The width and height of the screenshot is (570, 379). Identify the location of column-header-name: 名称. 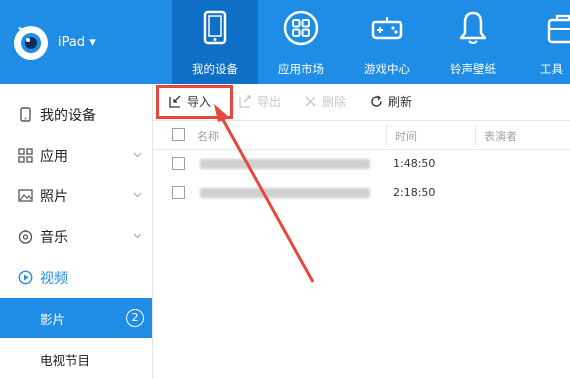
(208, 136).